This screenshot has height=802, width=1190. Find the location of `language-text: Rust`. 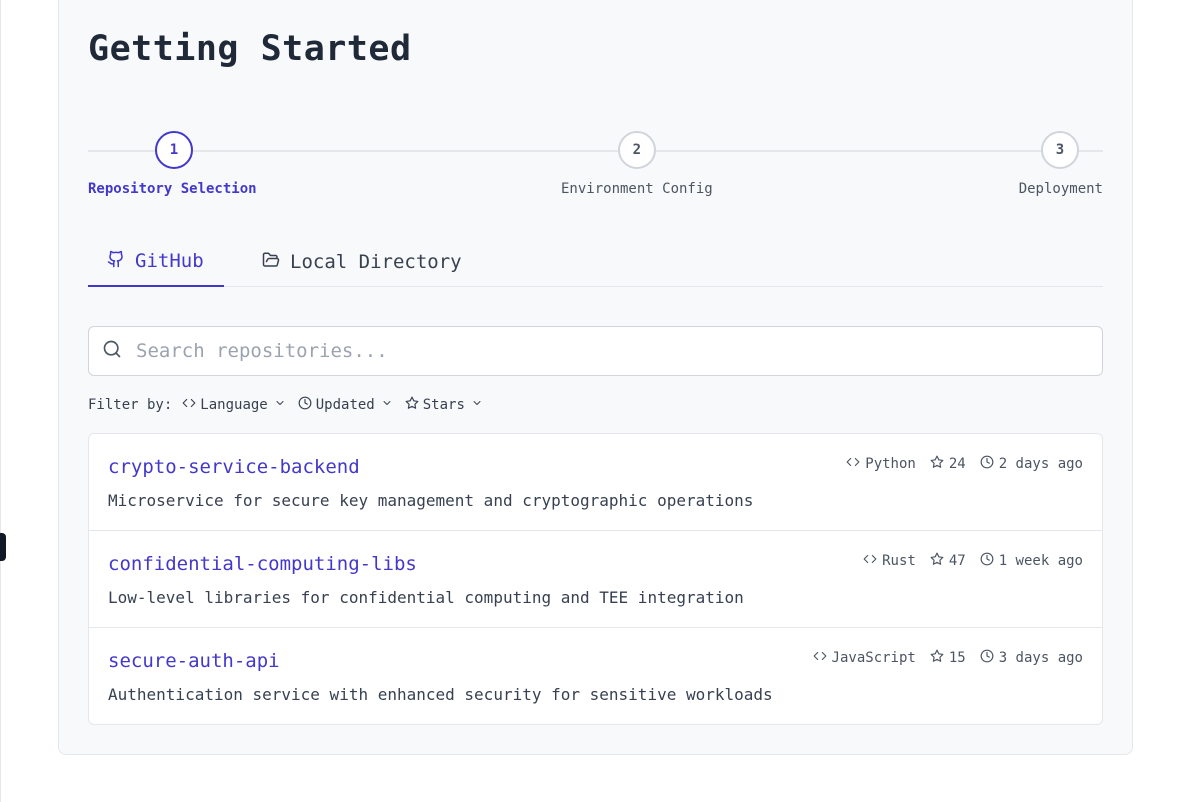

language-text: Rust is located at coordinates (899, 561).